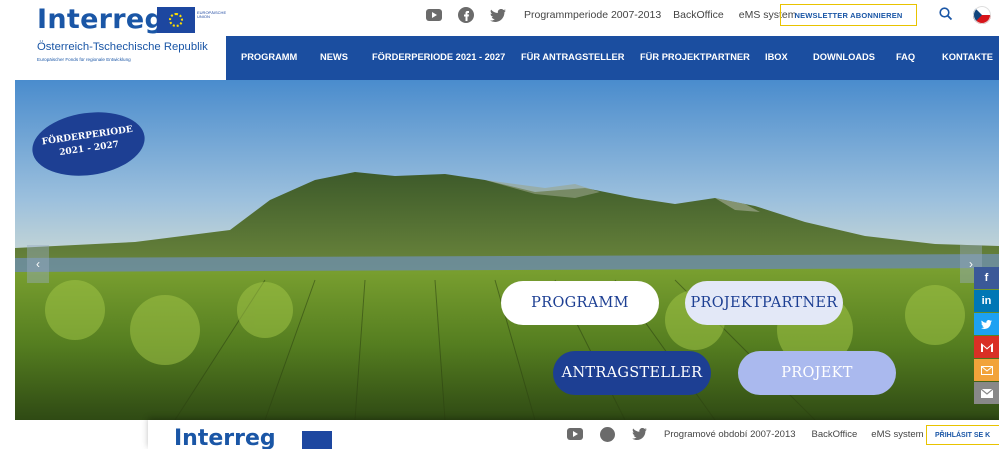 The width and height of the screenshot is (999, 449). What do you see at coordinates (225, 437) in the screenshot?
I see `secondary-logo-wordmark: Interreg` at bounding box center [225, 437].